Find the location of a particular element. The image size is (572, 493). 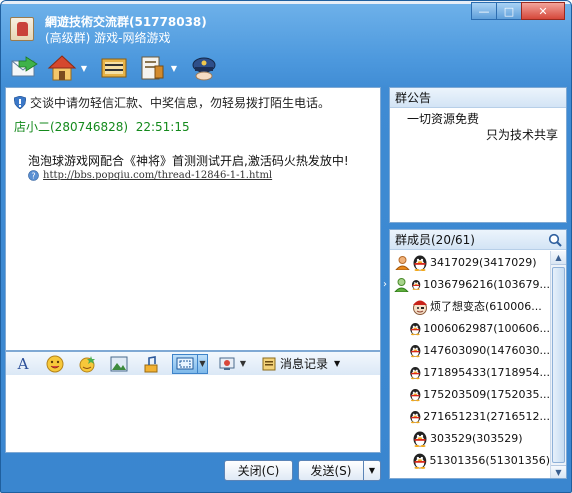

group-title: 網遊技術交流群(51778038) is located at coordinates (126, 22).